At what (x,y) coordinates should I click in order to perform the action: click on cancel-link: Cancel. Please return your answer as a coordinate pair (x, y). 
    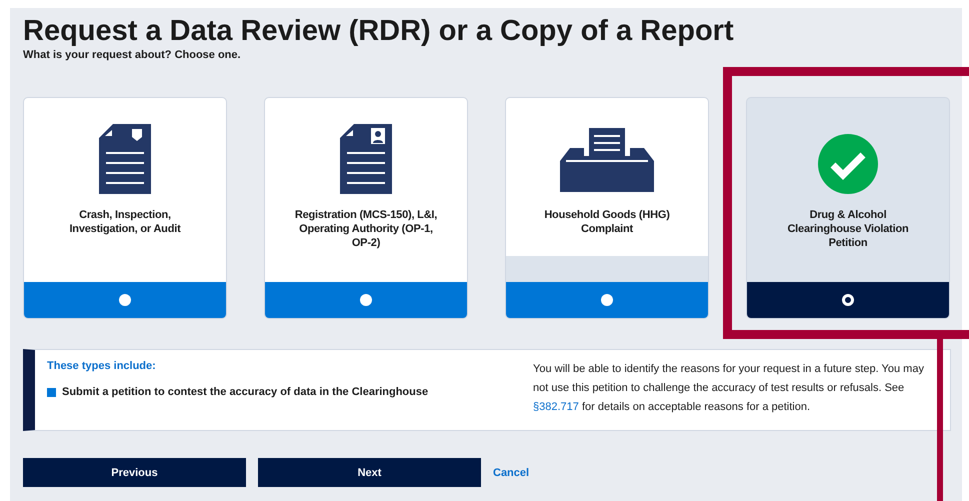
    Looking at the image, I should click on (511, 472).